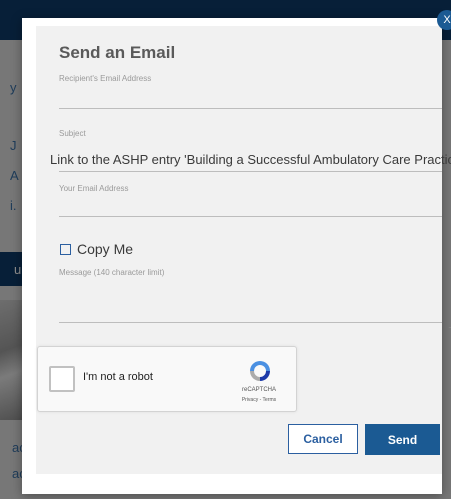 This screenshot has height=499, width=451. Describe the element at coordinates (105, 249) in the screenshot. I see `copy-me-label: Copy Me` at that location.